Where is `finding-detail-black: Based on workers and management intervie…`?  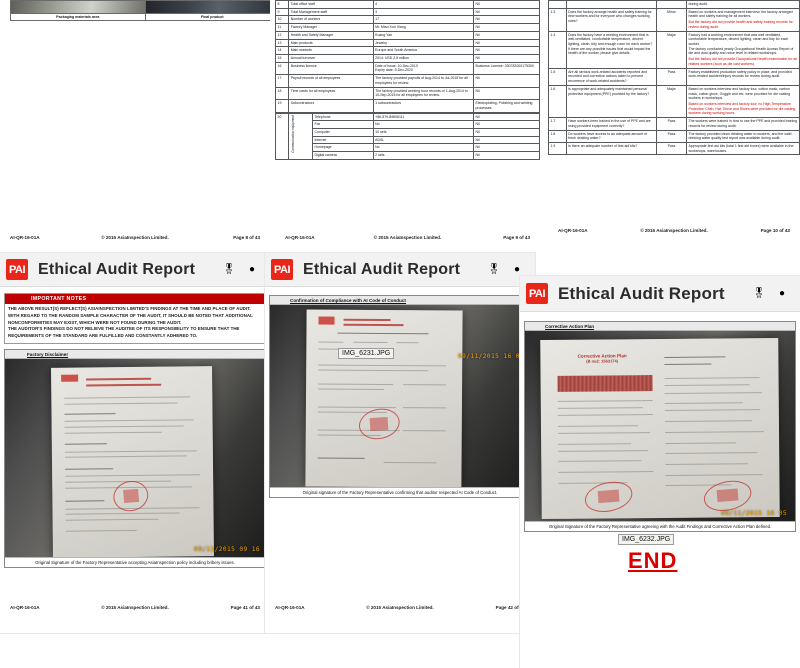 finding-detail-black: Based on workers and management intervie… is located at coordinates (740, 14).